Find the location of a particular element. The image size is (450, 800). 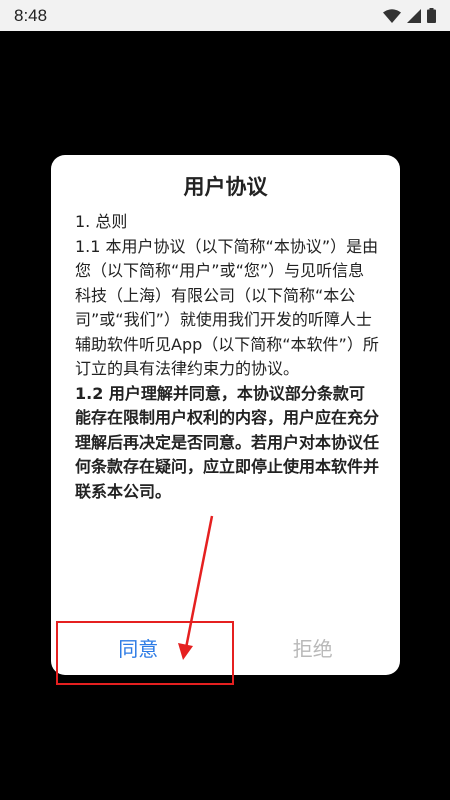

status-icons is located at coordinates (409, 15).